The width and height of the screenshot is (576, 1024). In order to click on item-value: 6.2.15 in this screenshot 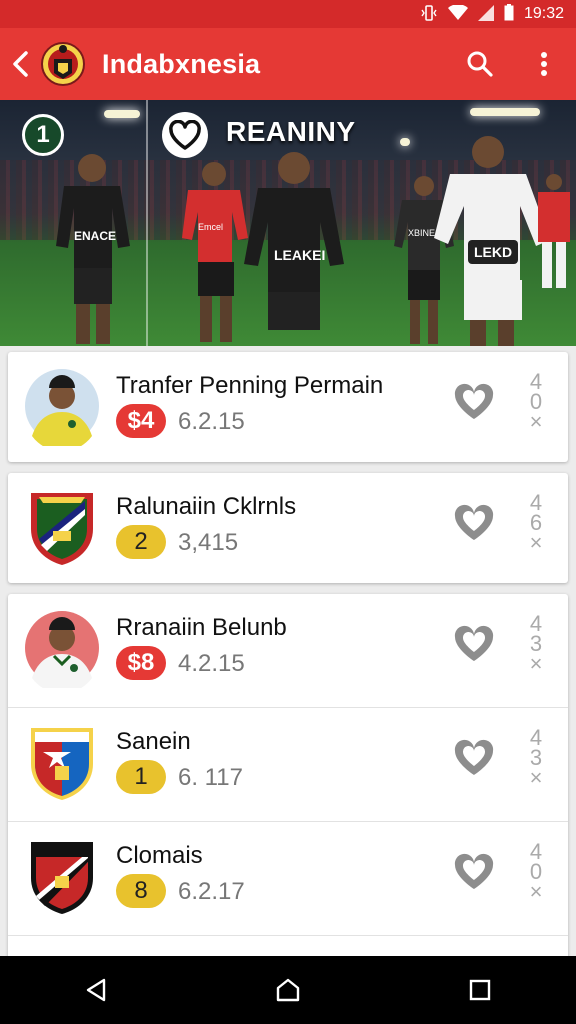, I will do `click(211, 421)`.